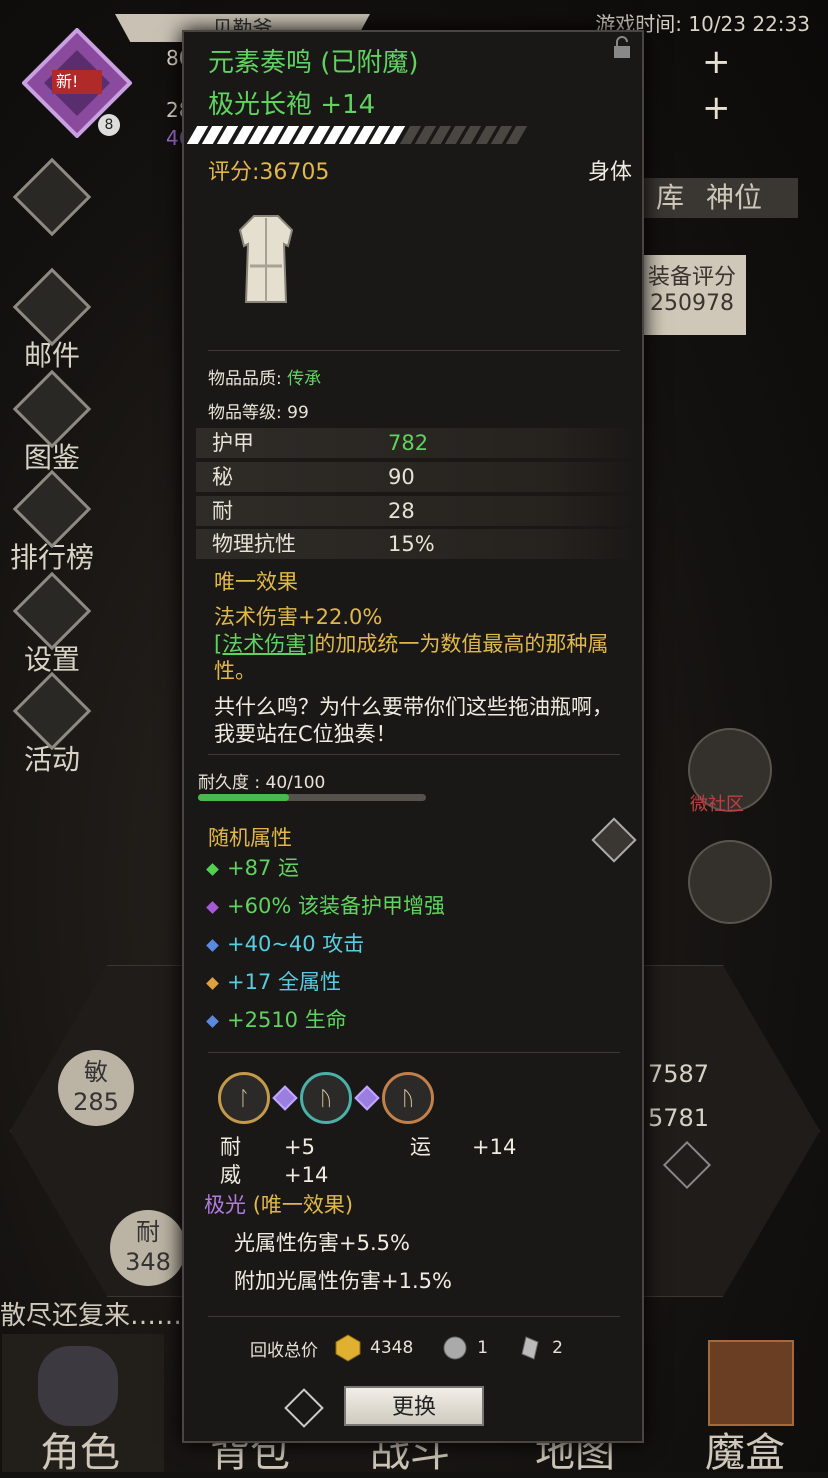 The height and width of the screenshot is (1478, 828). I want to click on magic-box-icon, so click(751, 1383).